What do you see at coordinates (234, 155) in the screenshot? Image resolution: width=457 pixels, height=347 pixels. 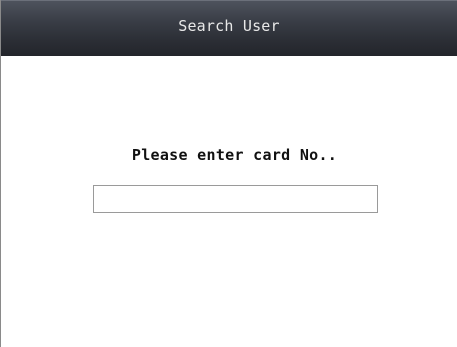 I see `card-number-prompt: Please enter card No..` at bounding box center [234, 155].